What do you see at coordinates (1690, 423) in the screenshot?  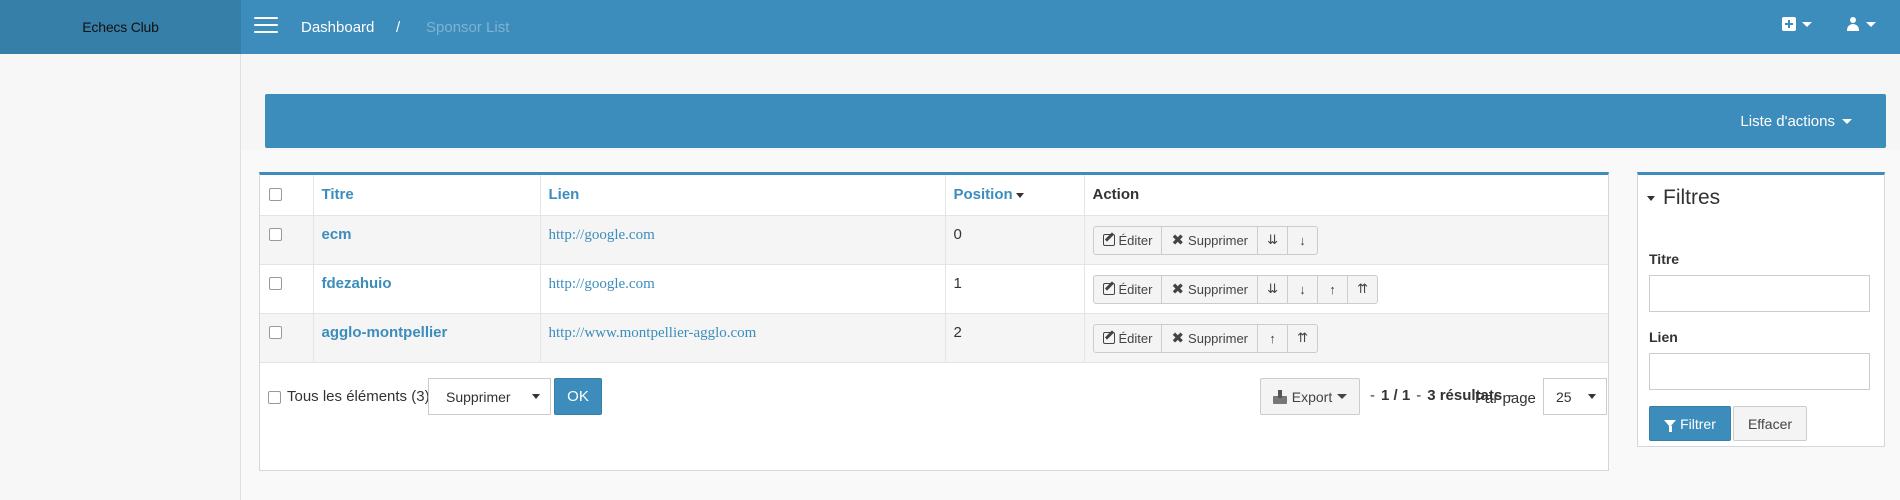 I see `filter-submit-button: Filtrer` at bounding box center [1690, 423].